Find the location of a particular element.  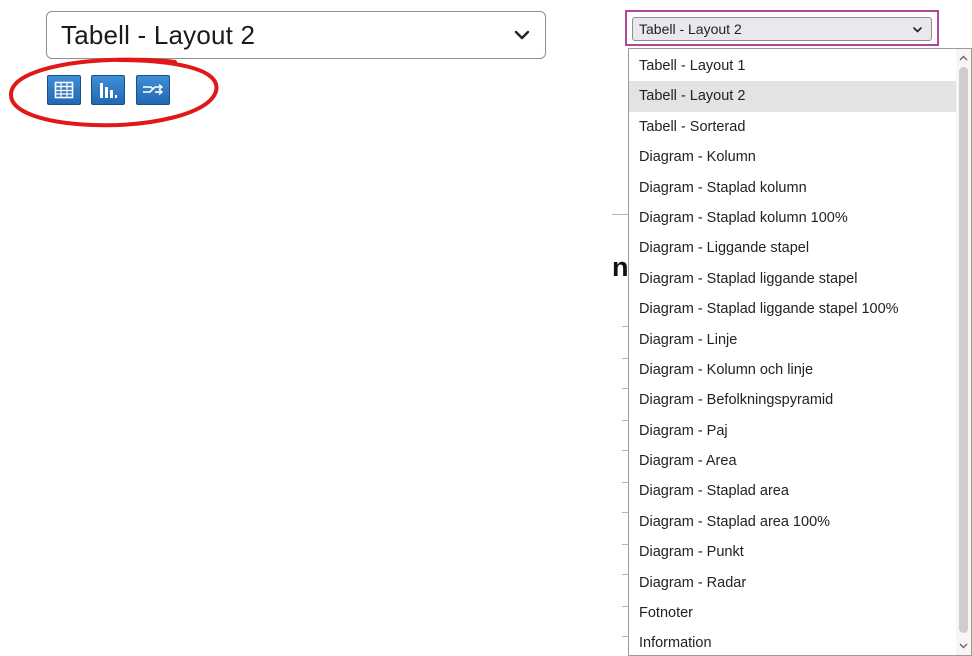

option-diagram-staplad-kolumn-100: Diagram - Staplad kolumn 100% is located at coordinates (793, 218).